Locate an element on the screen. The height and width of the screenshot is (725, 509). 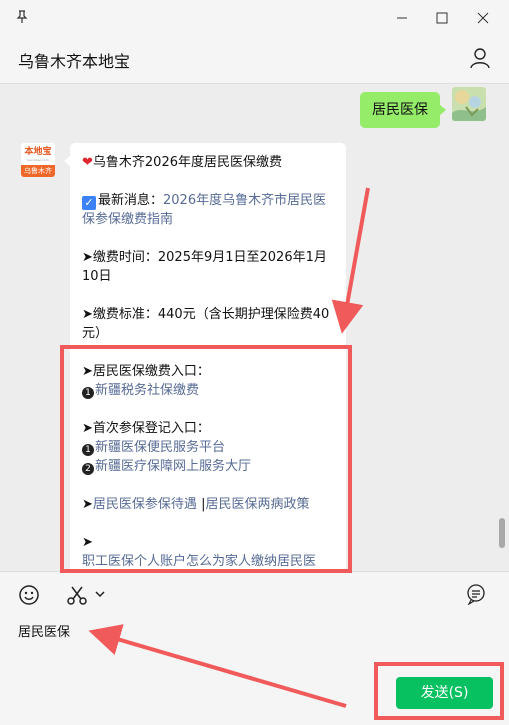
bot-avatar-logo: 本地宝 is located at coordinates (38, 152).